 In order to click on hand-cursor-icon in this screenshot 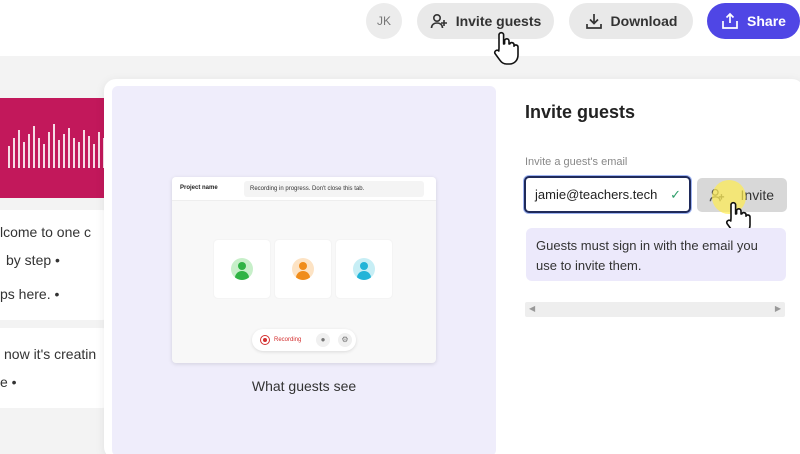, I will do `click(506, 48)`.